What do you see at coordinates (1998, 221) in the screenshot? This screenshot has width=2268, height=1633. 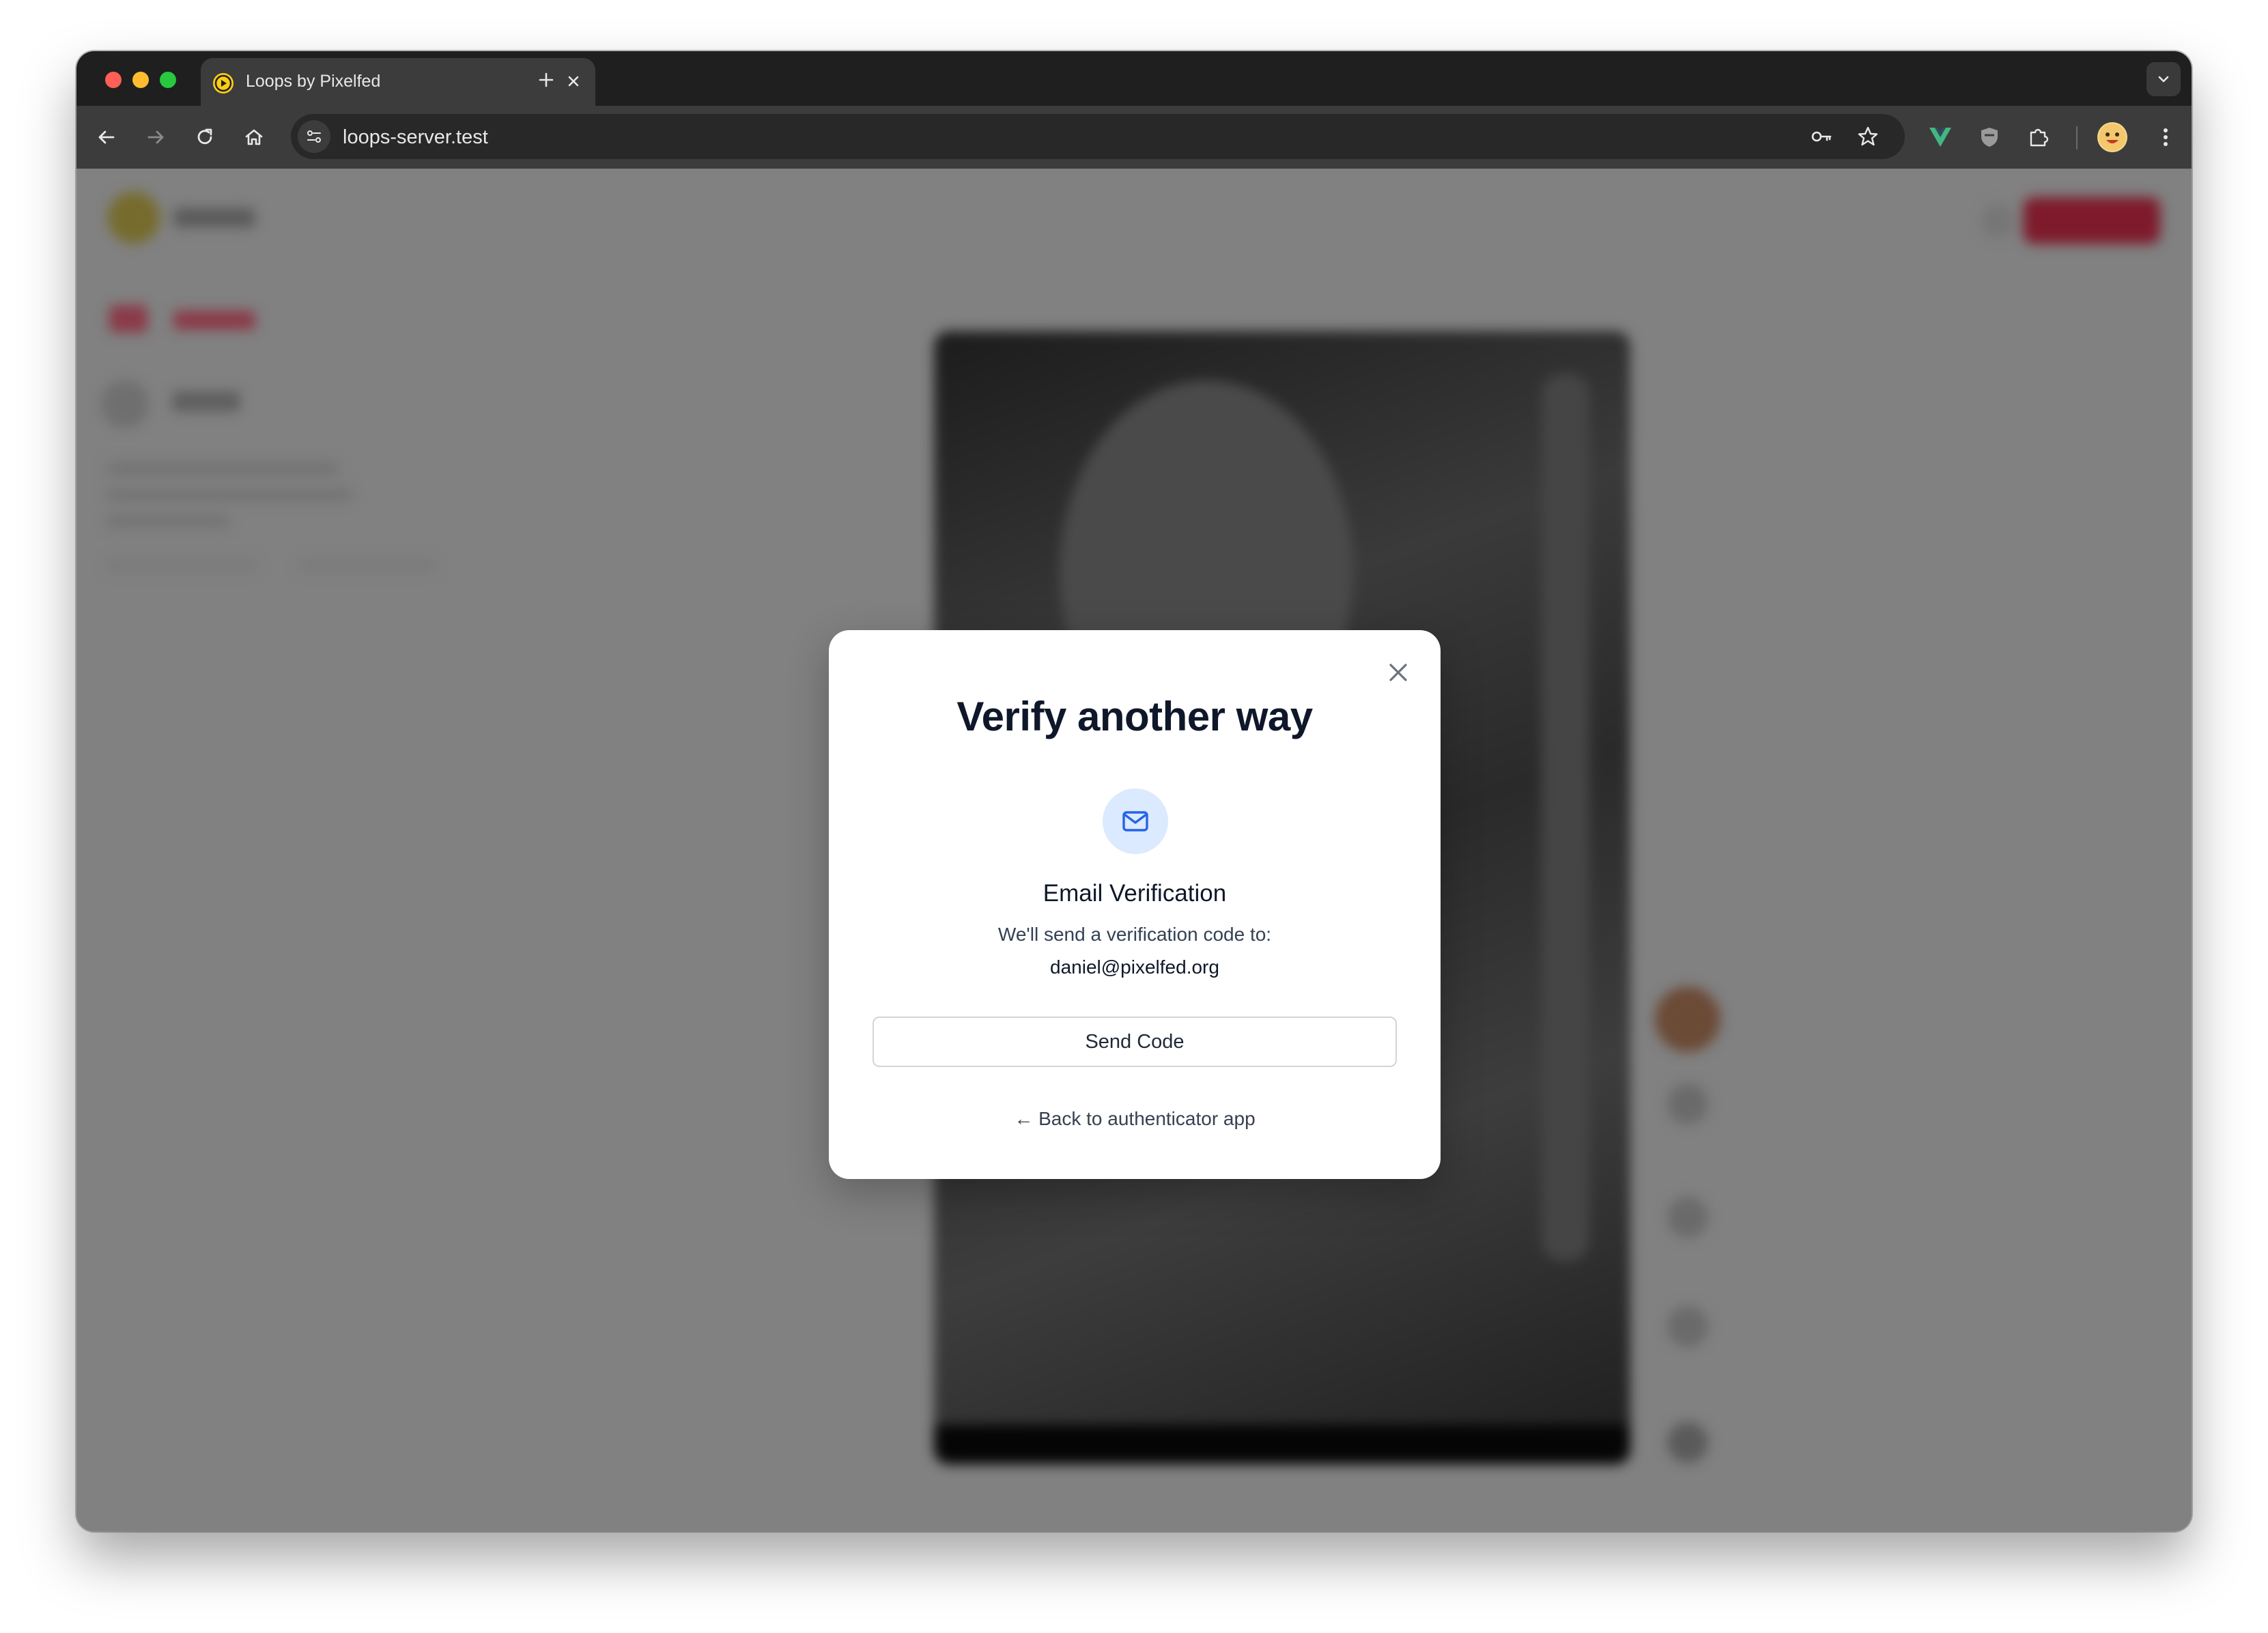 I see `search-icon` at bounding box center [1998, 221].